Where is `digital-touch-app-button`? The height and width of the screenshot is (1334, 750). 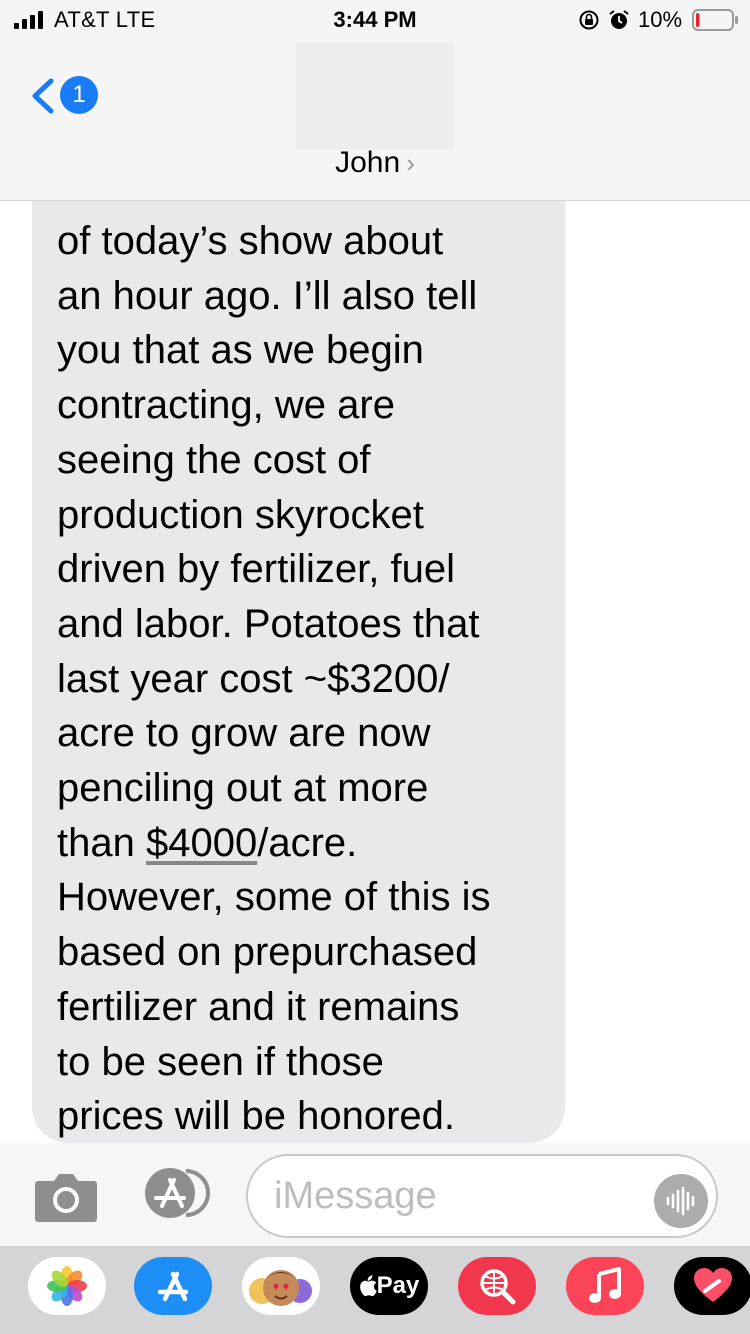 digital-touch-app-button is located at coordinates (712, 1286).